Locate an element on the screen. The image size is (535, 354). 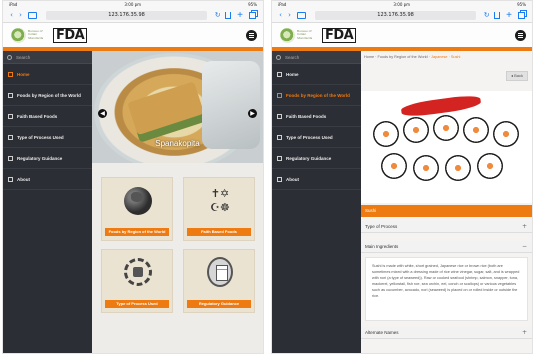
globe-icon is located at coordinates (138, 201).